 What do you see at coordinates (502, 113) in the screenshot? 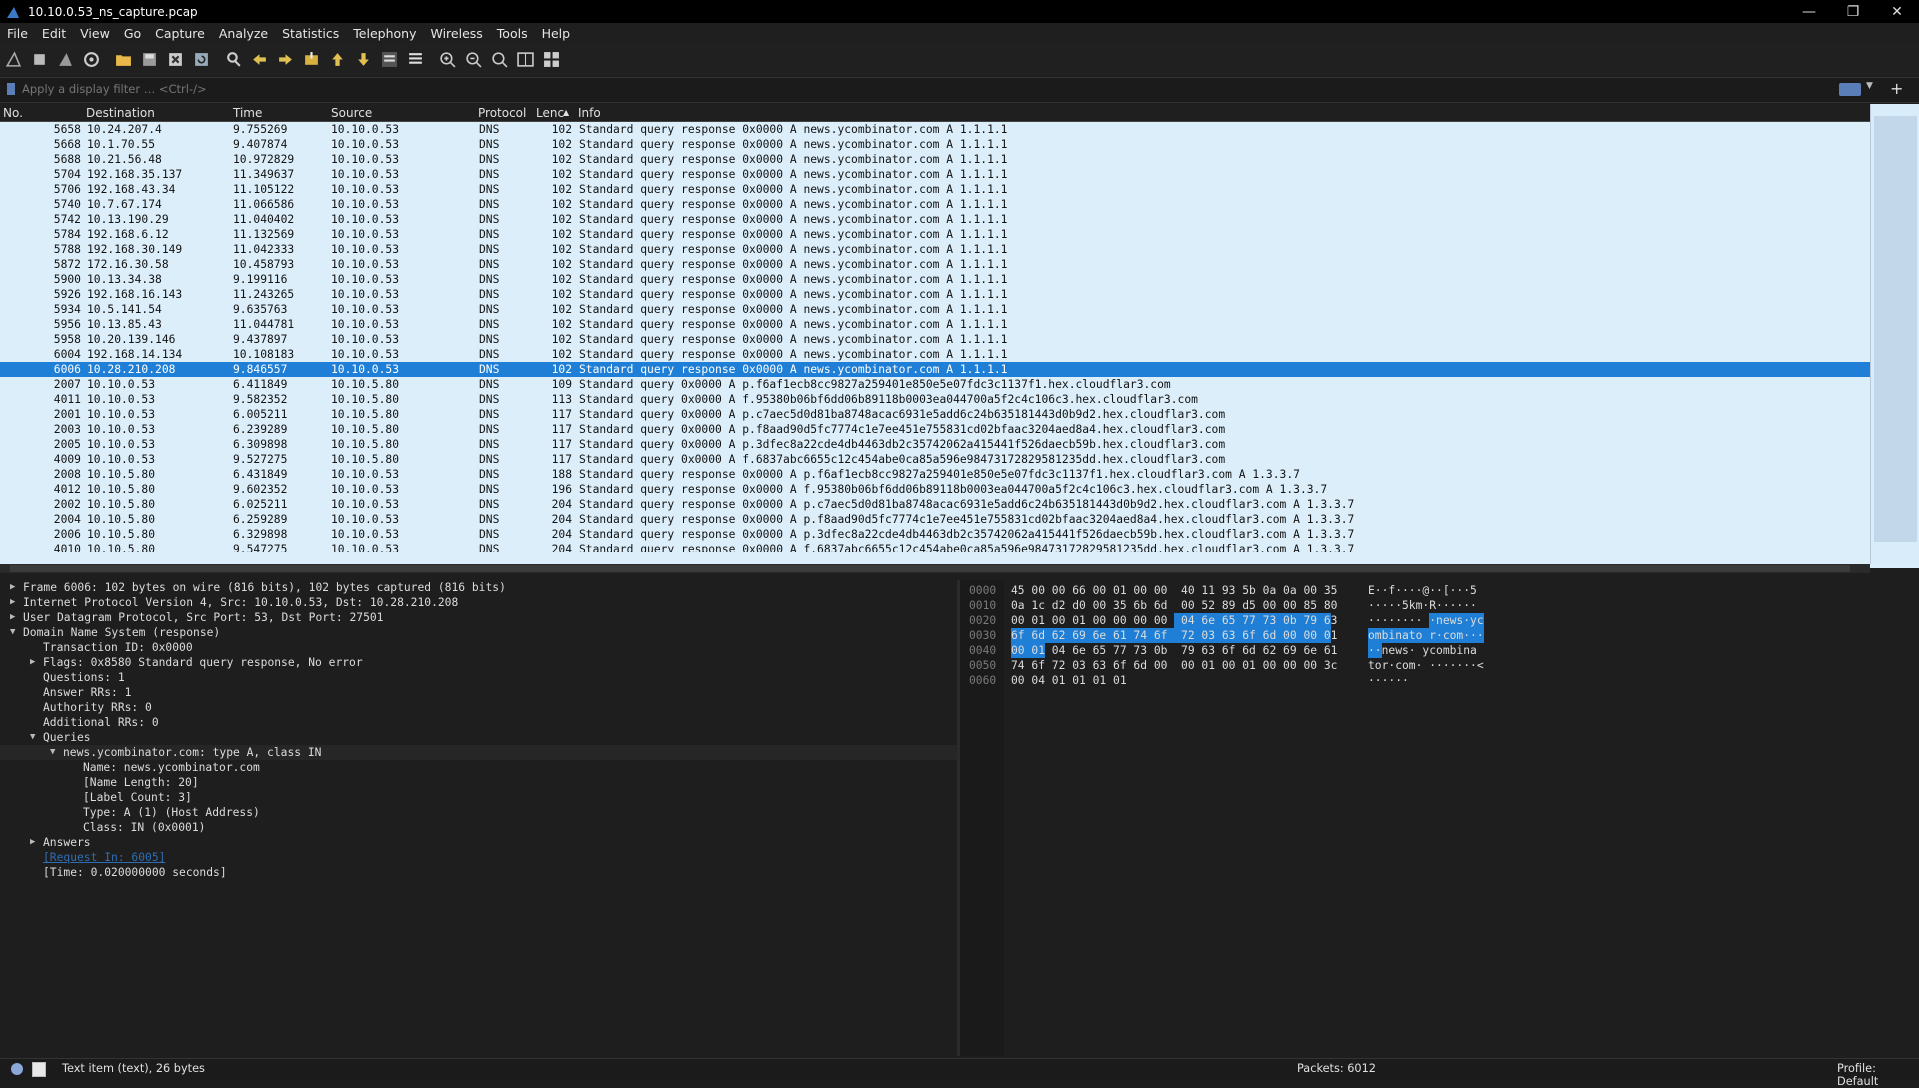
I see `column-protocol: Protocol` at bounding box center [502, 113].